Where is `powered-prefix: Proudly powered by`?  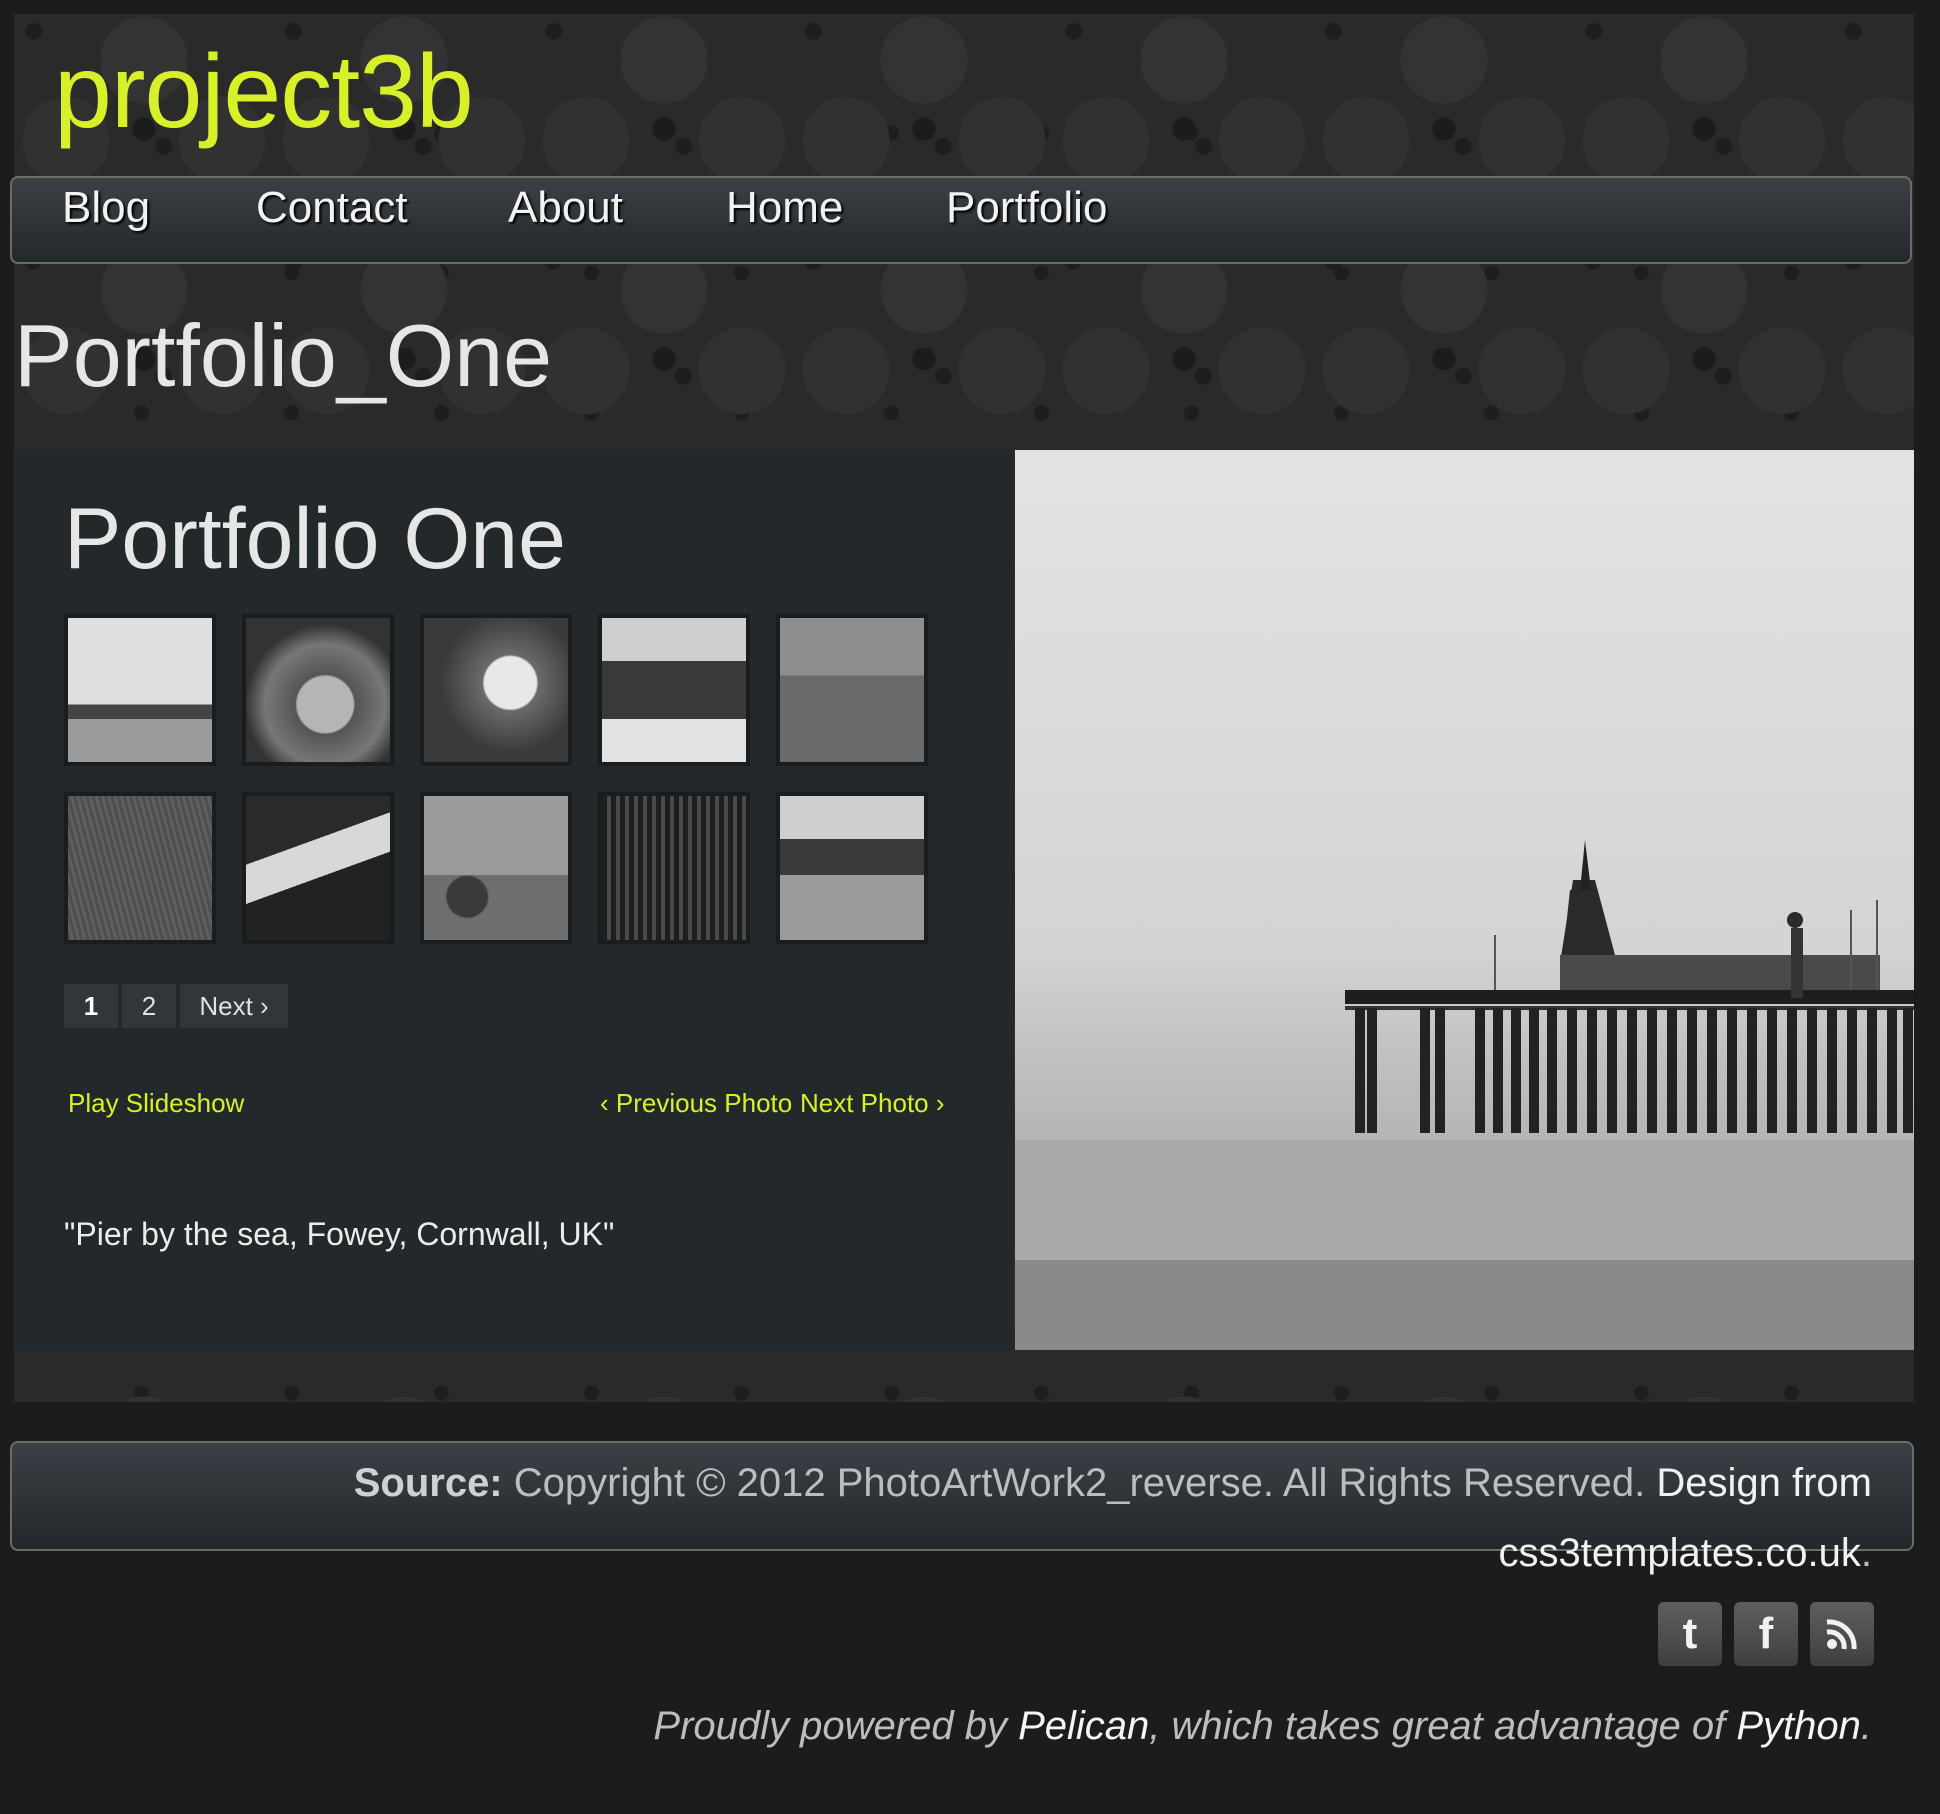 powered-prefix: Proudly powered by is located at coordinates (830, 1726).